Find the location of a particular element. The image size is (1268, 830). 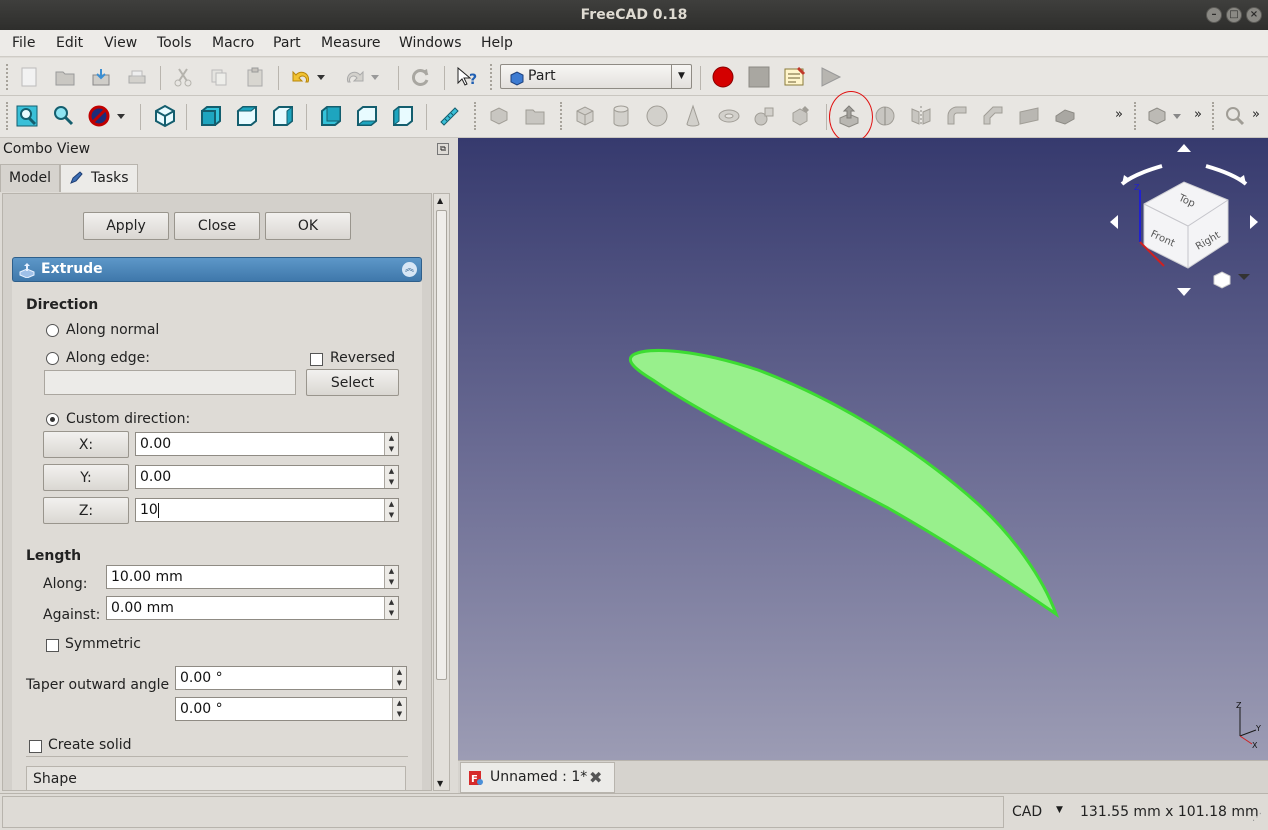

menu-macro: Macro is located at coordinates (233, 43).